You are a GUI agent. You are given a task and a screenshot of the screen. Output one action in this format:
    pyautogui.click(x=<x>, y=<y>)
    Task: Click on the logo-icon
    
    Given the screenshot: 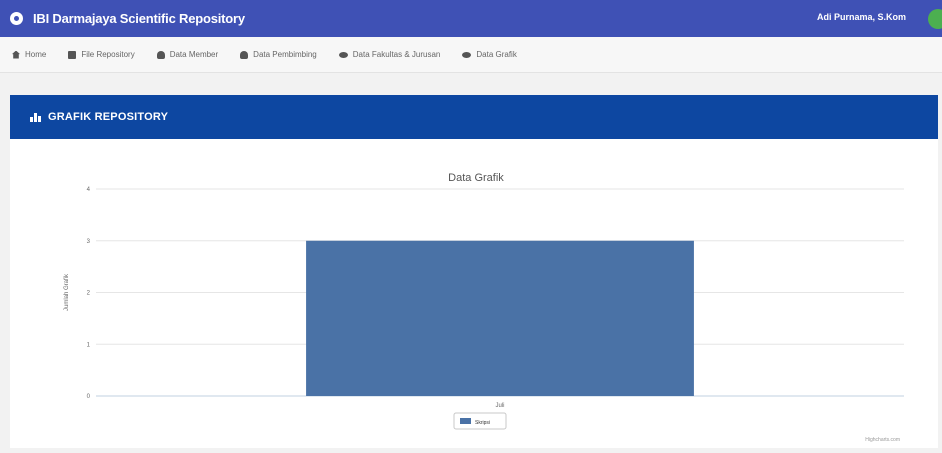 What is the action you would take?
    pyautogui.click(x=16, y=18)
    